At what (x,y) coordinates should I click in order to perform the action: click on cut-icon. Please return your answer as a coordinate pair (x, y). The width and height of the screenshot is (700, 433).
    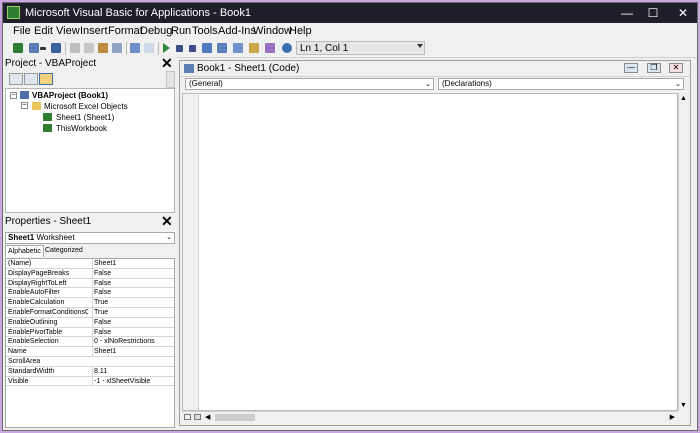
    Looking at the image, I should click on (75, 48).